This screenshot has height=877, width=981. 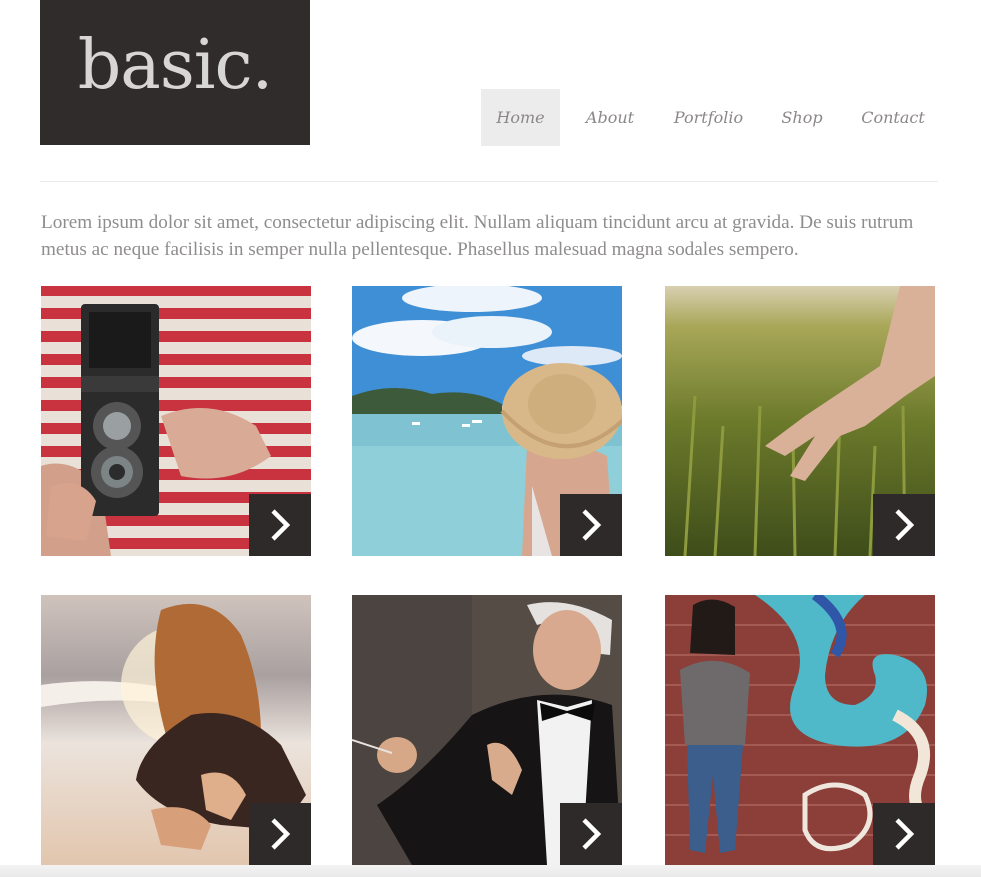 I want to click on gallery-tile-graffiti, so click(x=800, y=730).